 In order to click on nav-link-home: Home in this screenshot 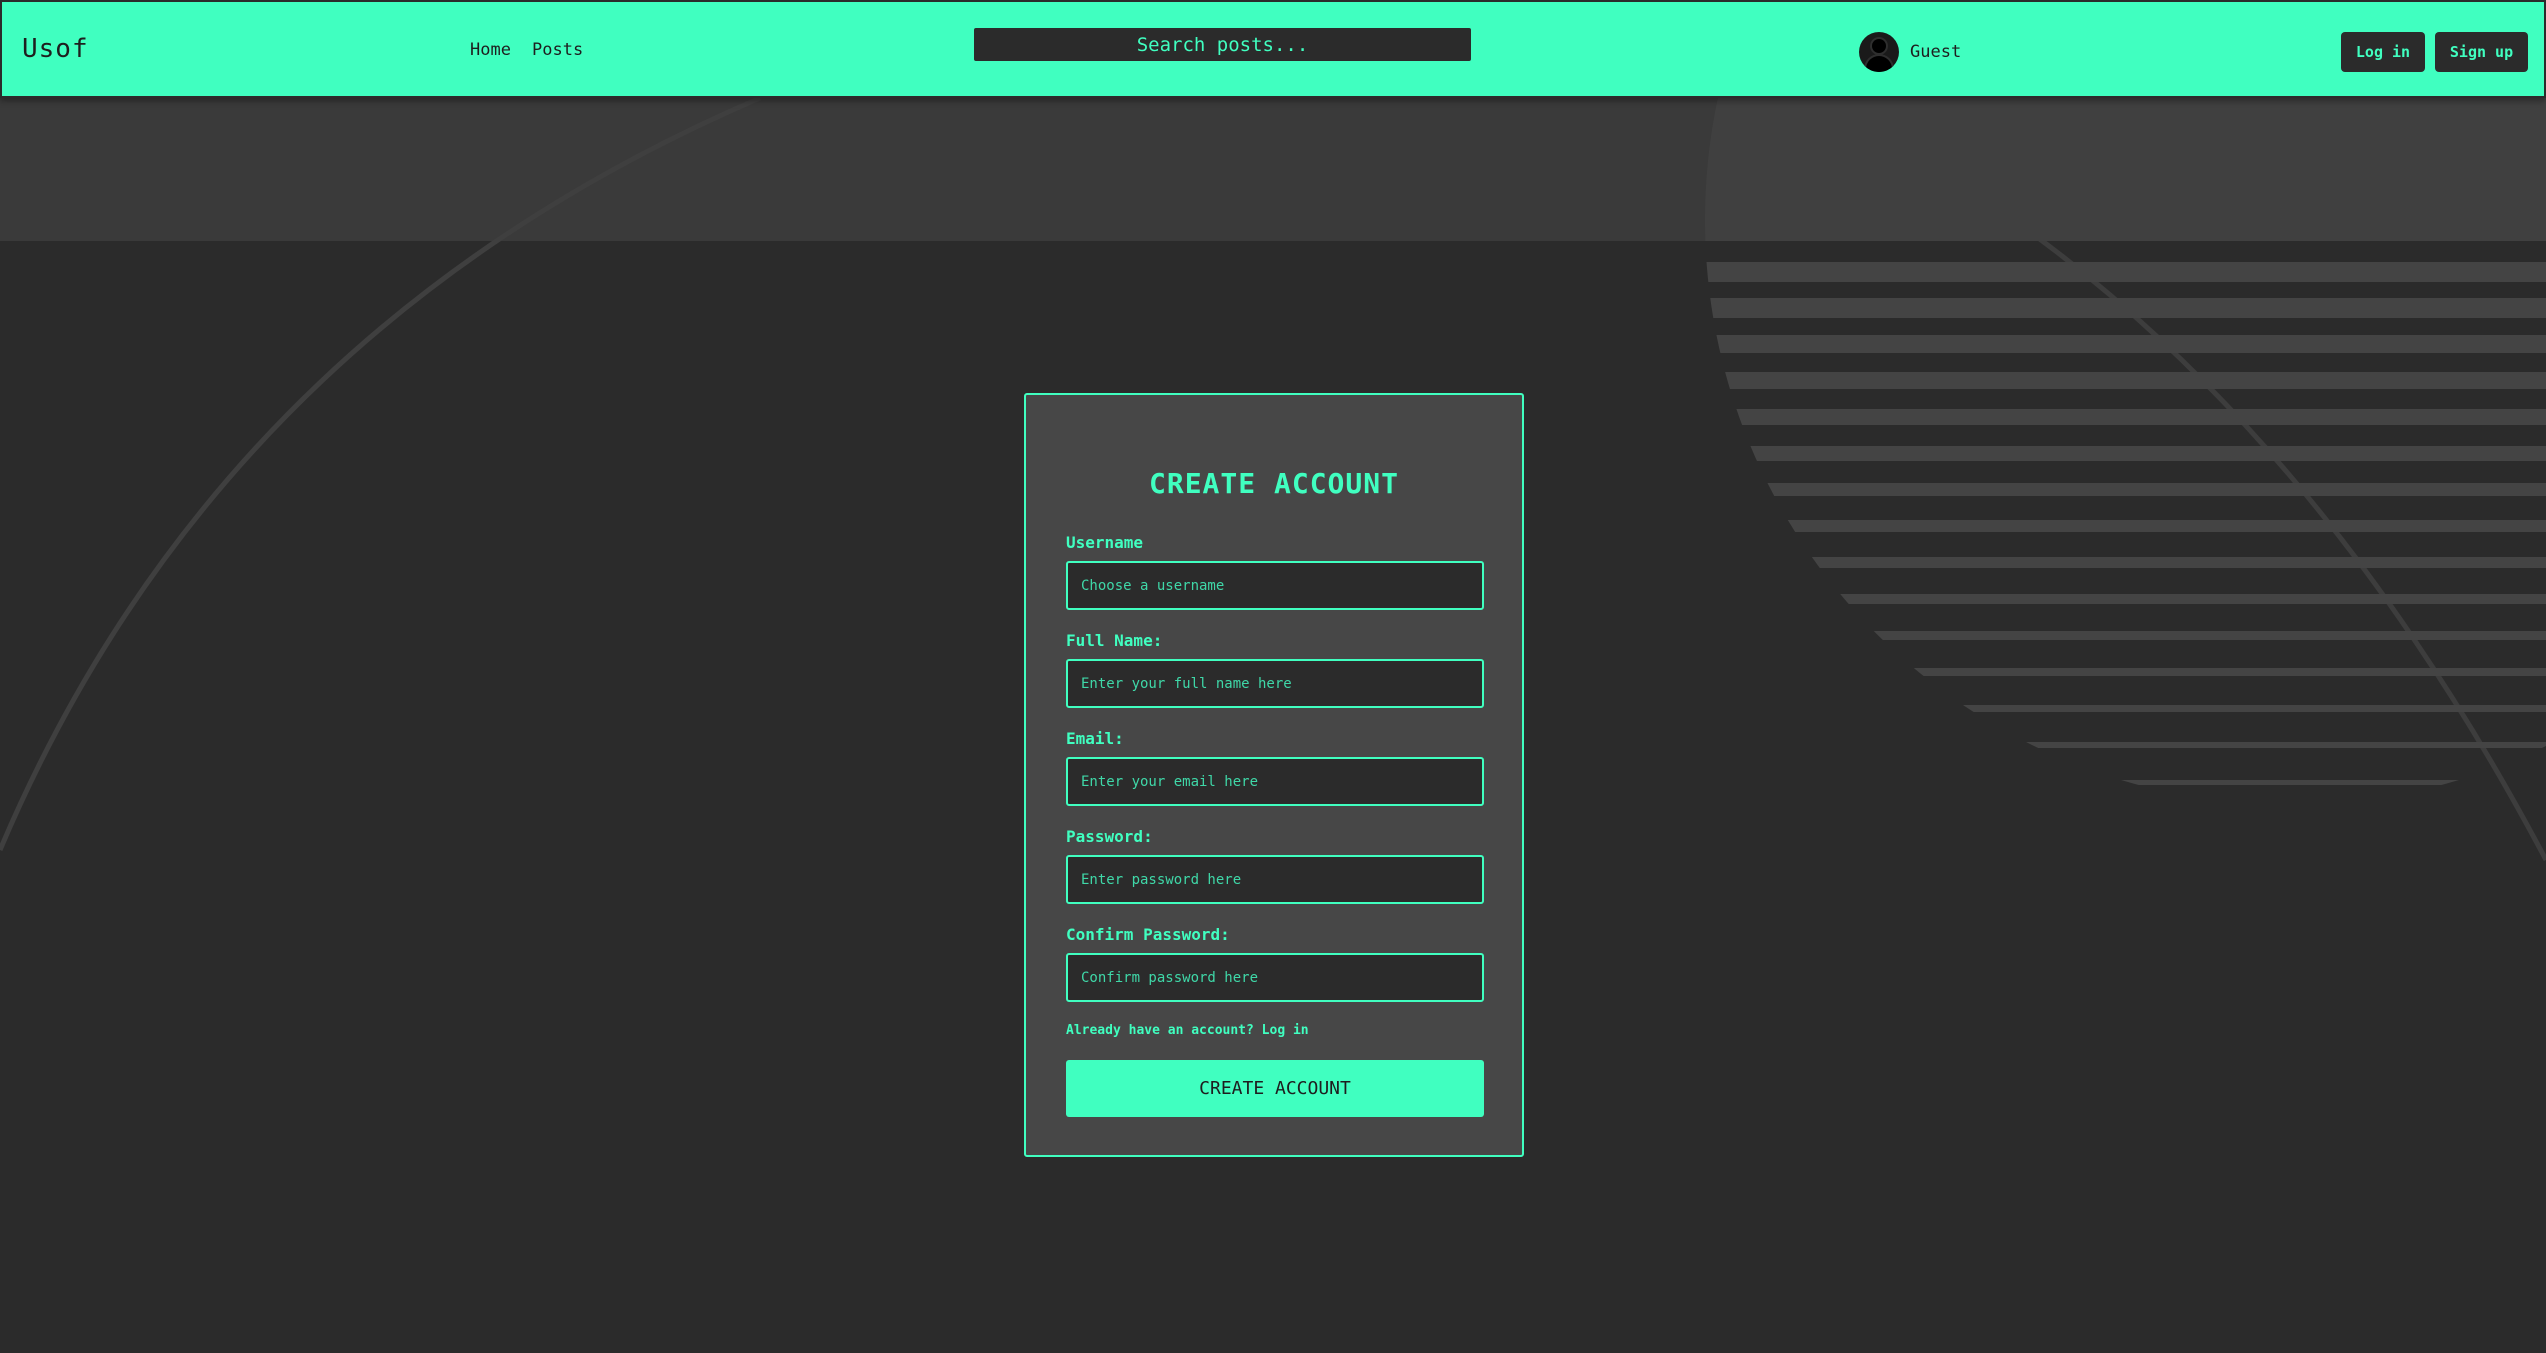, I will do `click(490, 50)`.